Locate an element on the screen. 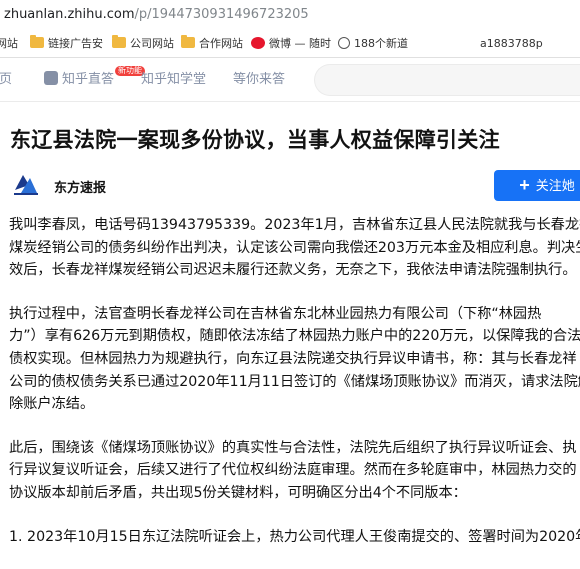 The width and height of the screenshot is (580, 569). address-bar: zhuanlan.zhihu.com/p/1944730931496723205 is located at coordinates (290, 15).